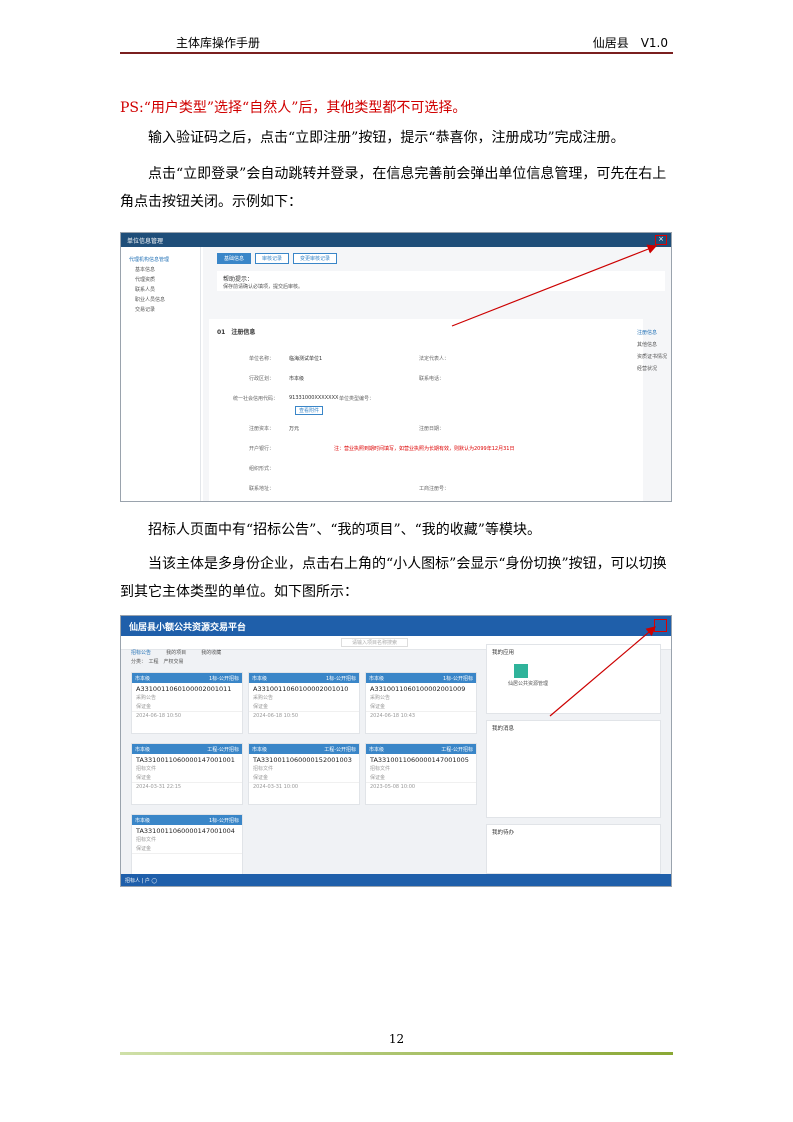 The width and height of the screenshot is (793, 1122). Describe the element at coordinates (424, 449) in the screenshot. I see `warning-text: 注：营业执照到期时间填写，如营业执照为长期有效，则默认为2099年12月31日` at that location.